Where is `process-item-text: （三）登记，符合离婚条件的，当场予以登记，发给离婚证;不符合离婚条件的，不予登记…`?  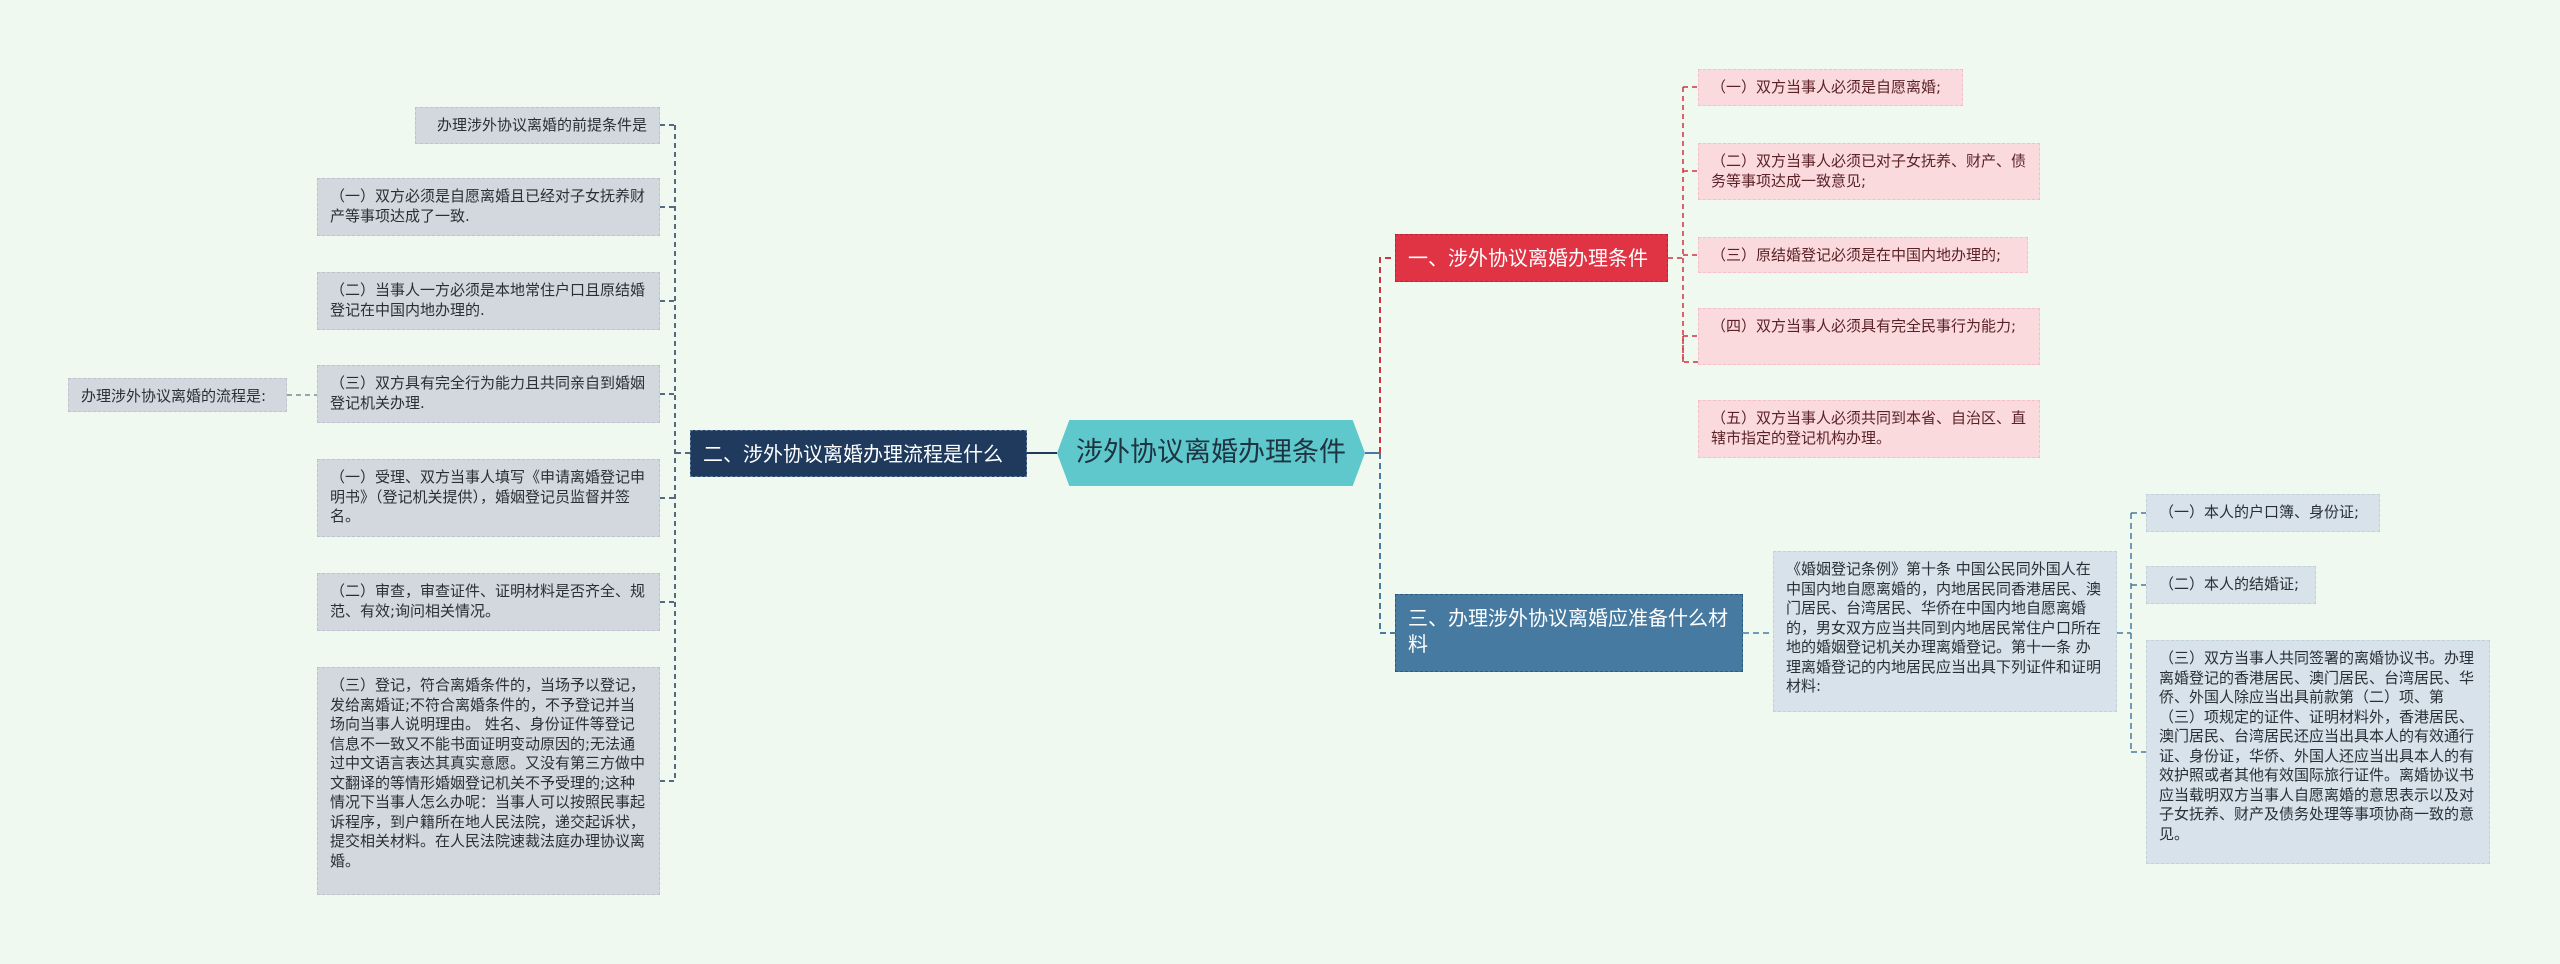
process-item-text: （三）登记，符合离婚条件的，当场予以登记，发给离婚证;不符合离婚条件的，不予登记… is located at coordinates (488, 773).